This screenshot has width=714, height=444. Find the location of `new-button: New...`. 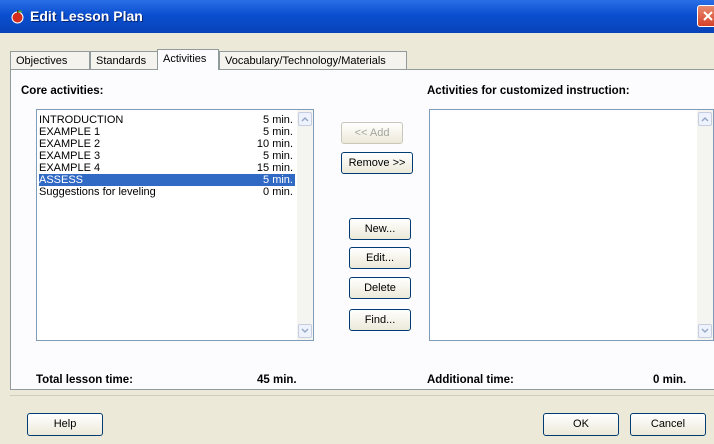

new-button: New... is located at coordinates (380, 229).